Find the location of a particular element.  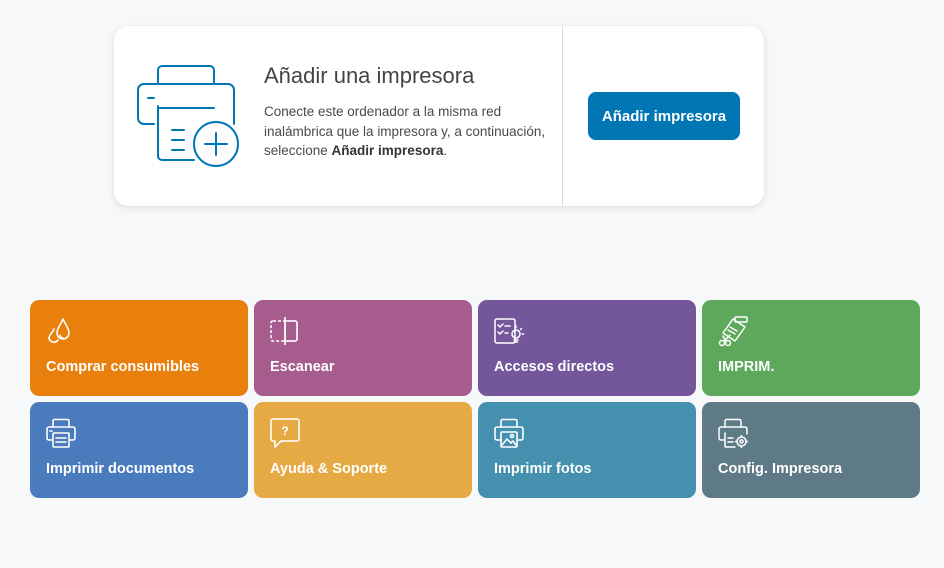

shortcuts-icon is located at coordinates (509, 331).